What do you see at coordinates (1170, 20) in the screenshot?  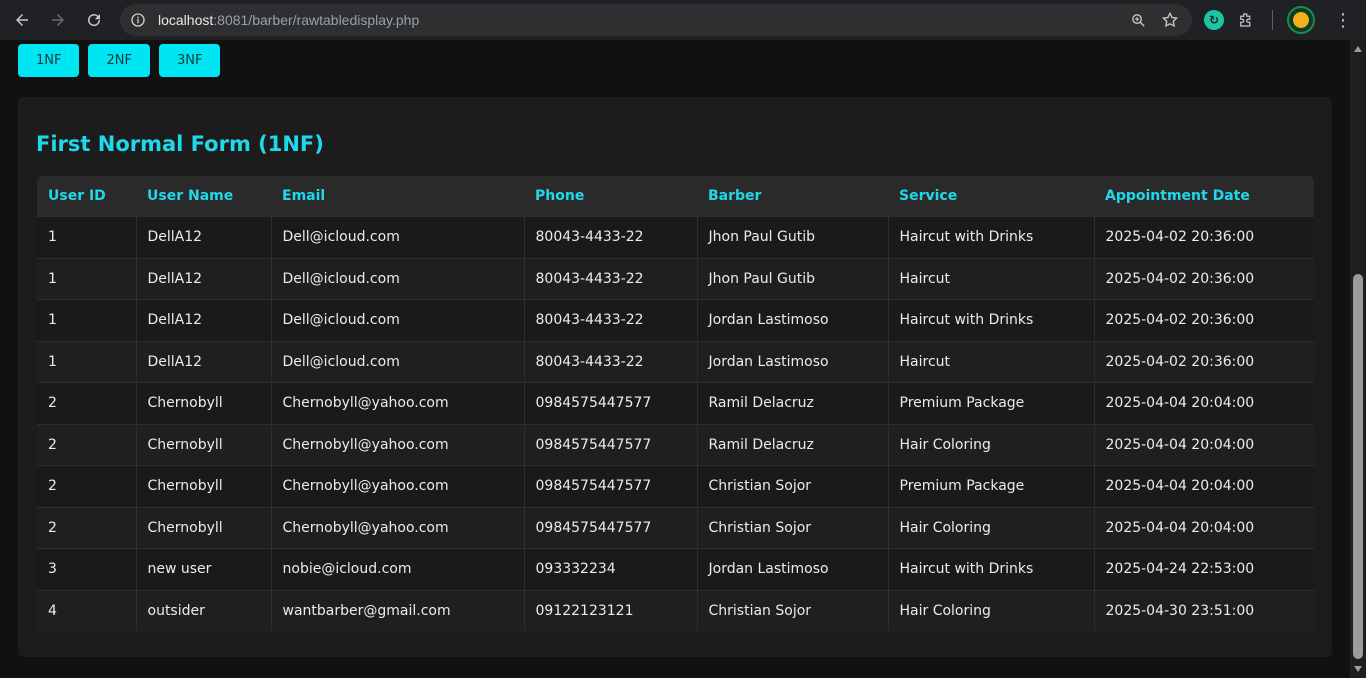 I see `bookmark-star-icon` at bounding box center [1170, 20].